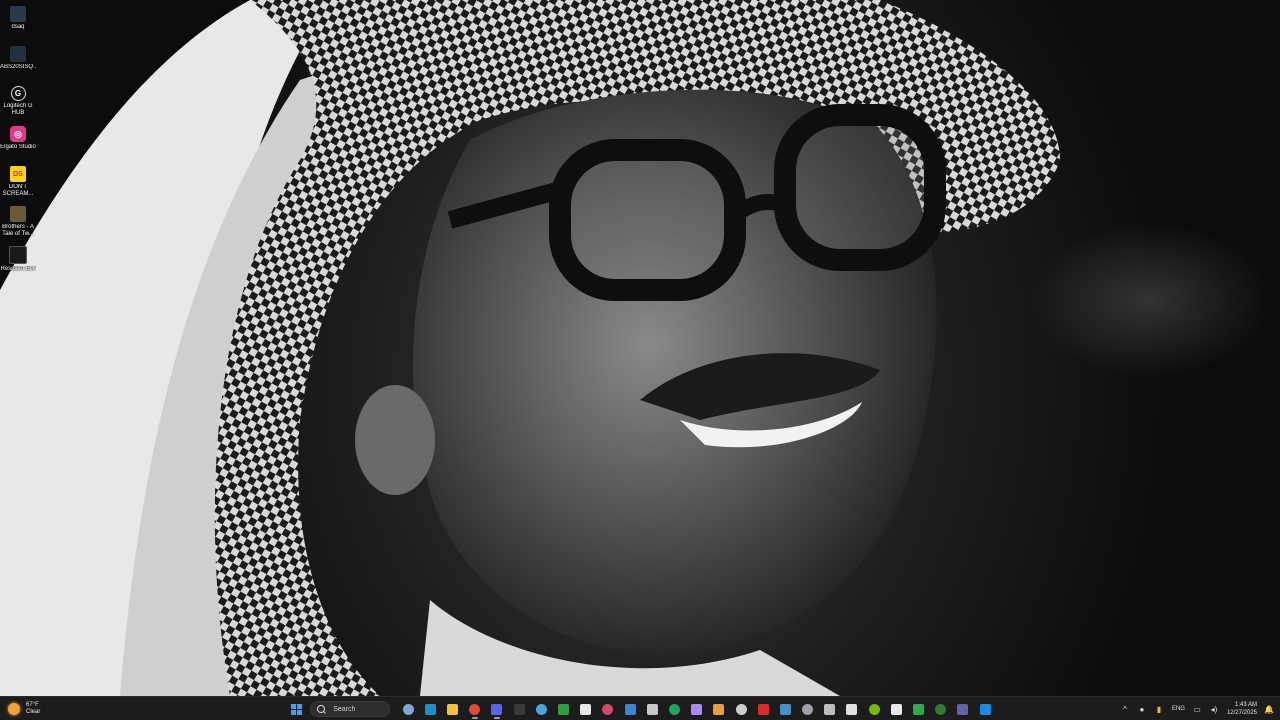 The image size is (1280, 720). I want to click on desktop-icon-logitech-g-hub: G Logitech G HUB, so click(18, 102).